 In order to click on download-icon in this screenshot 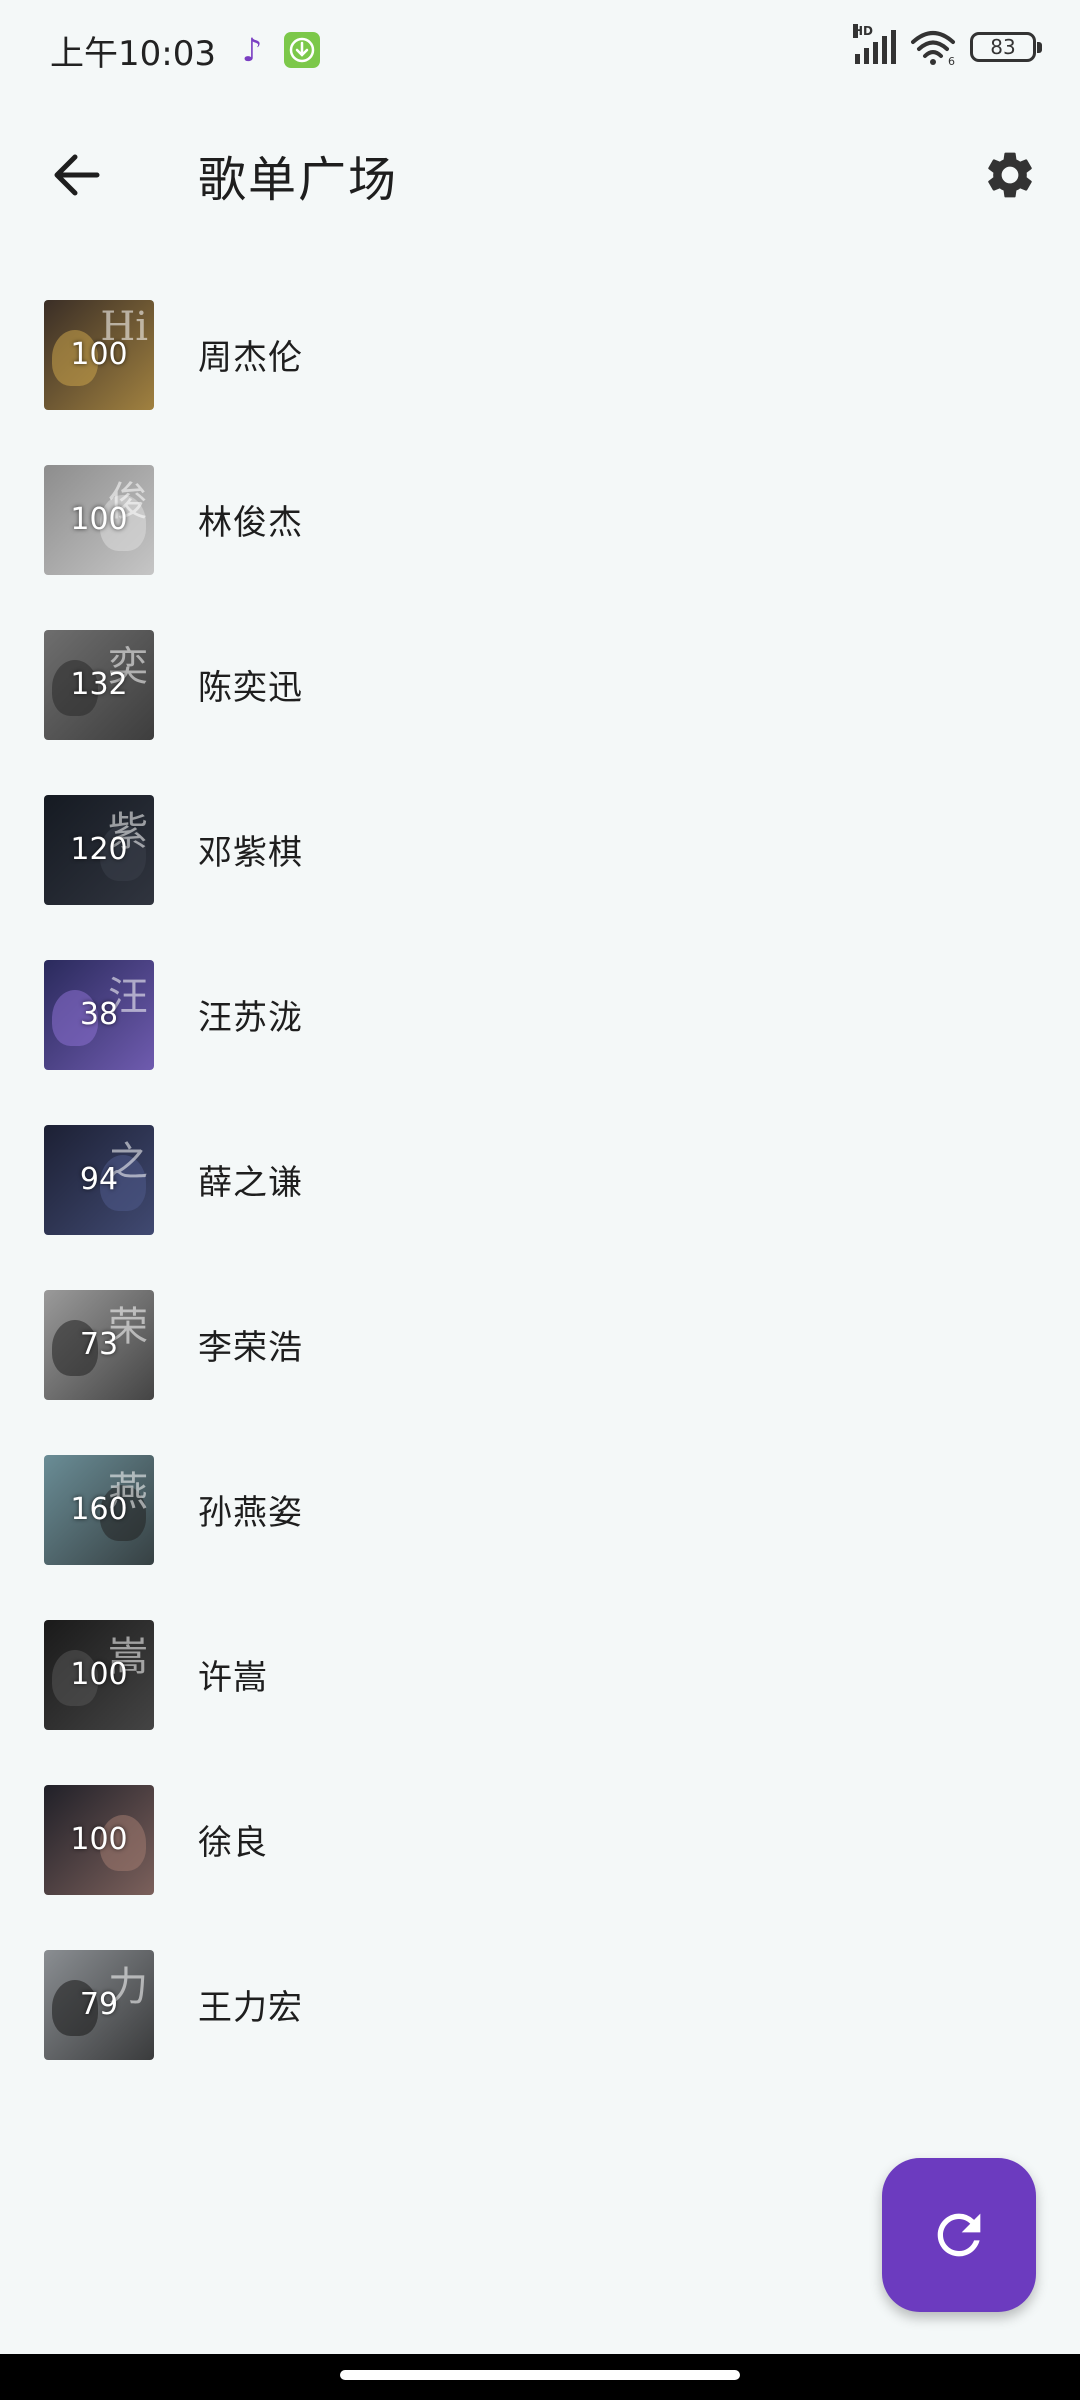, I will do `click(301, 50)`.